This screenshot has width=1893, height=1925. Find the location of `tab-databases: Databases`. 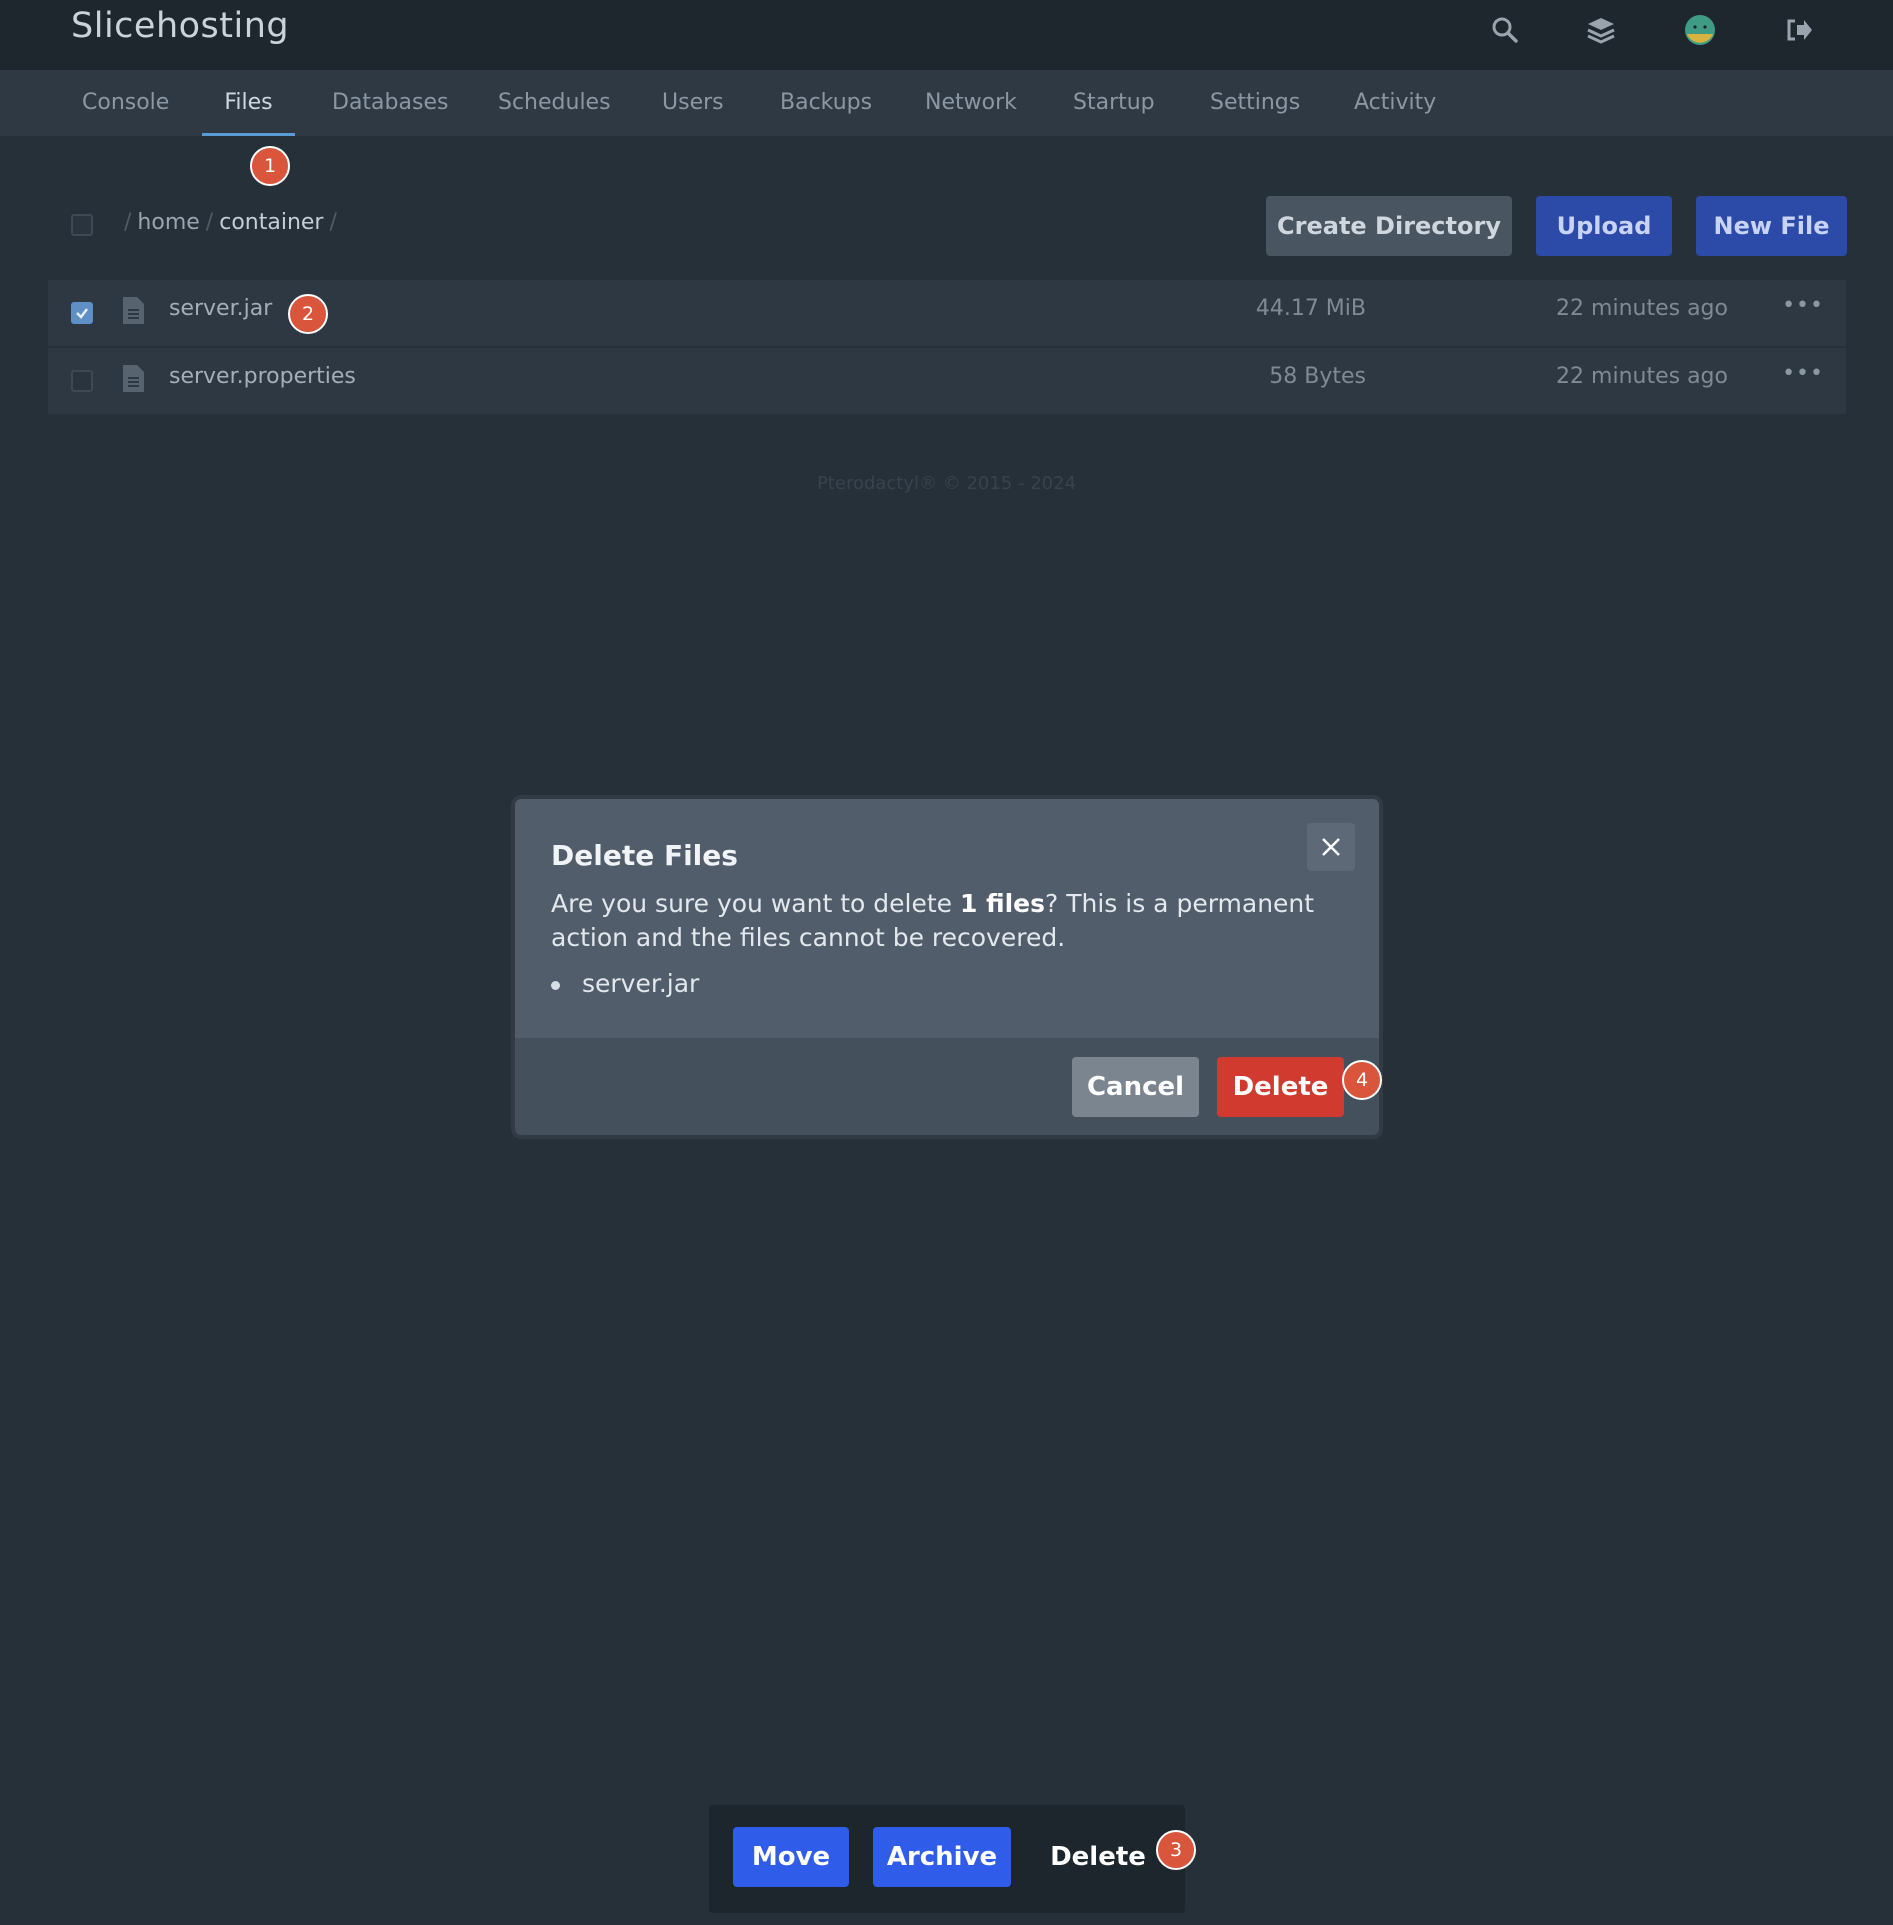

tab-databases: Databases is located at coordinates (390, 103).